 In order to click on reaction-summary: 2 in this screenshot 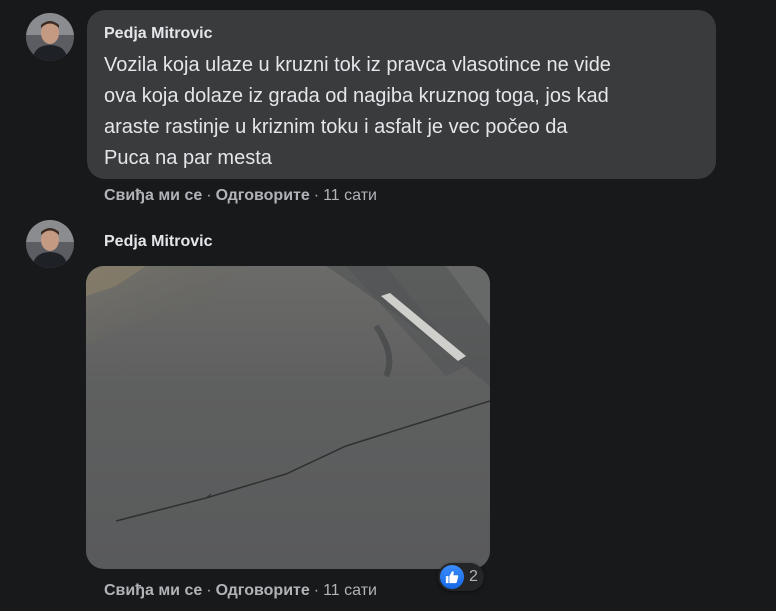, I will do `click(461, 577)`.